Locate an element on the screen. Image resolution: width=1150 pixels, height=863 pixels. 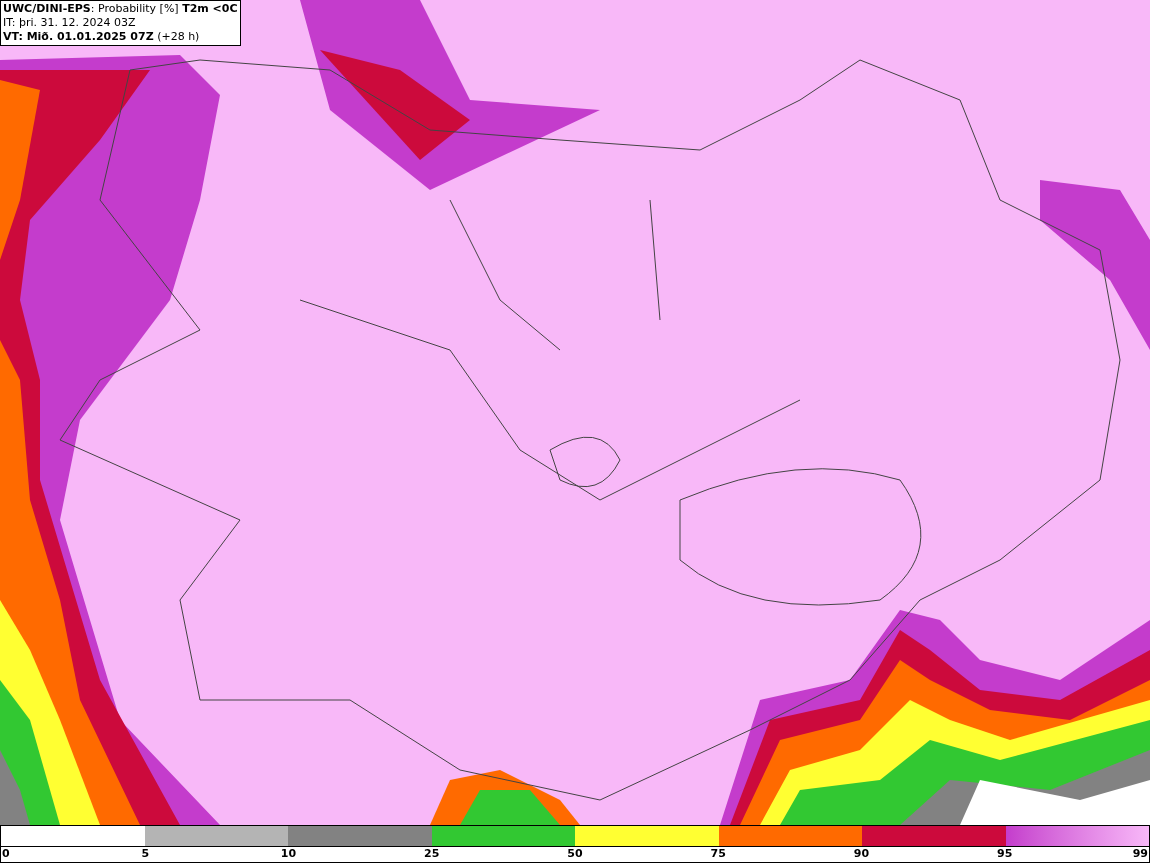
legend-label: 90 is located at coordinates (861, 854).